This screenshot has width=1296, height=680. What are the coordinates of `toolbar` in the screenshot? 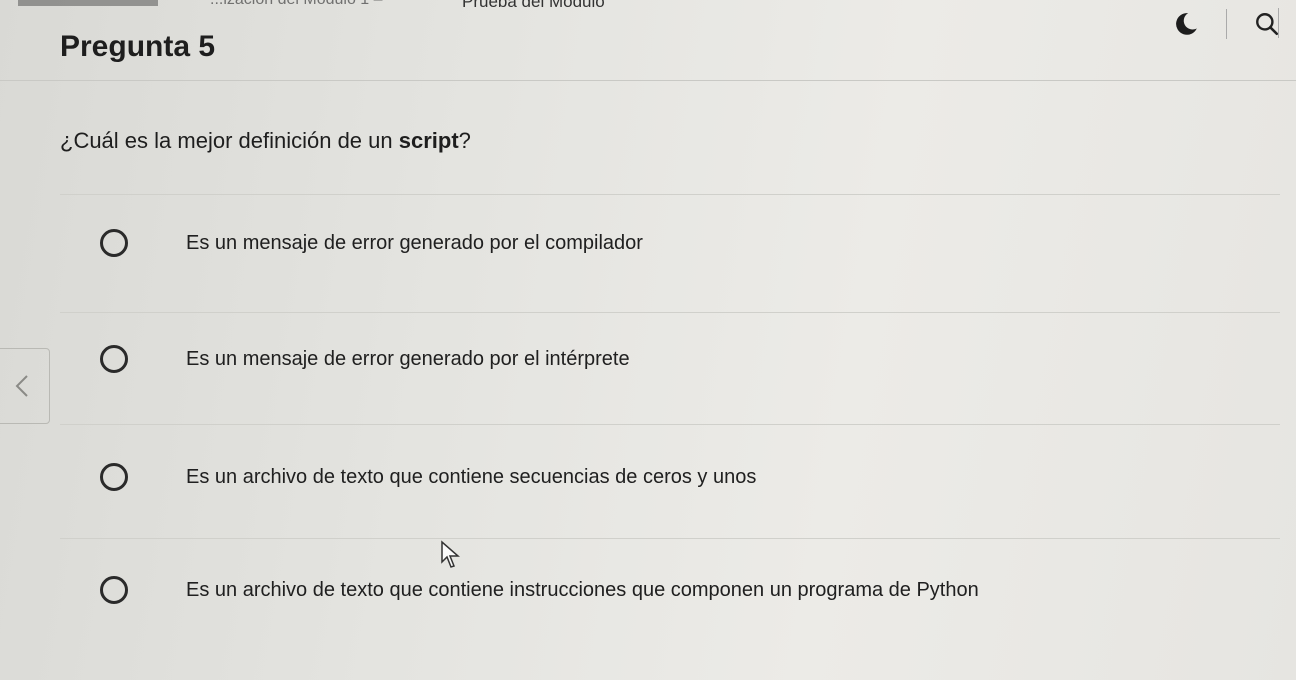 It's located at (1226, 24).